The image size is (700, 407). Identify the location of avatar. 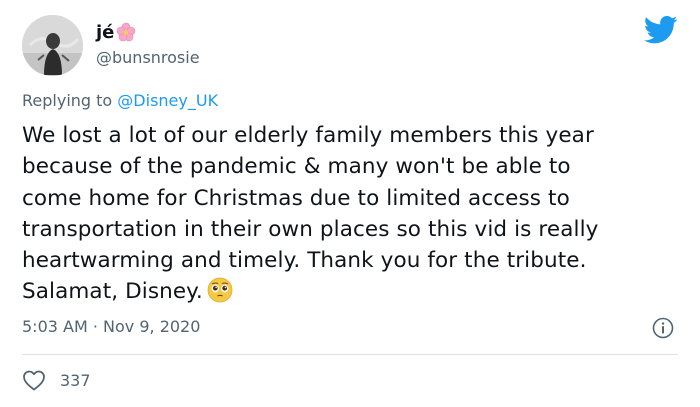
(52, 45).